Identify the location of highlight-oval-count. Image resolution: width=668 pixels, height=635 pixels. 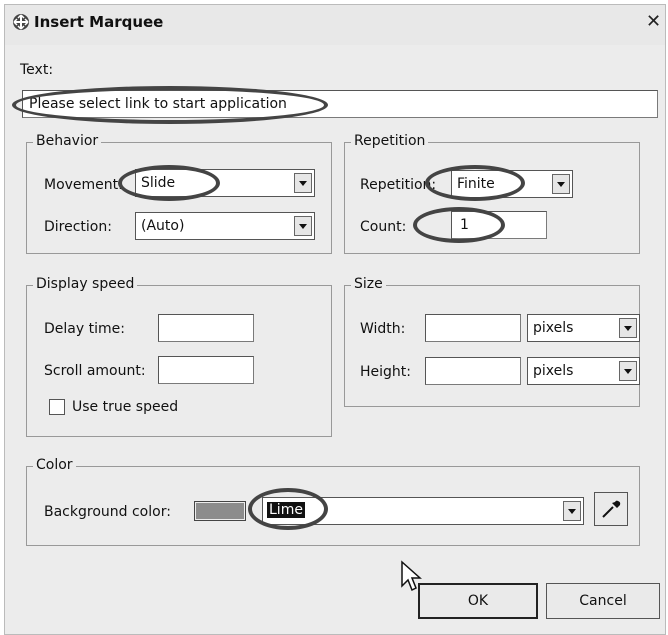
(459, 225).